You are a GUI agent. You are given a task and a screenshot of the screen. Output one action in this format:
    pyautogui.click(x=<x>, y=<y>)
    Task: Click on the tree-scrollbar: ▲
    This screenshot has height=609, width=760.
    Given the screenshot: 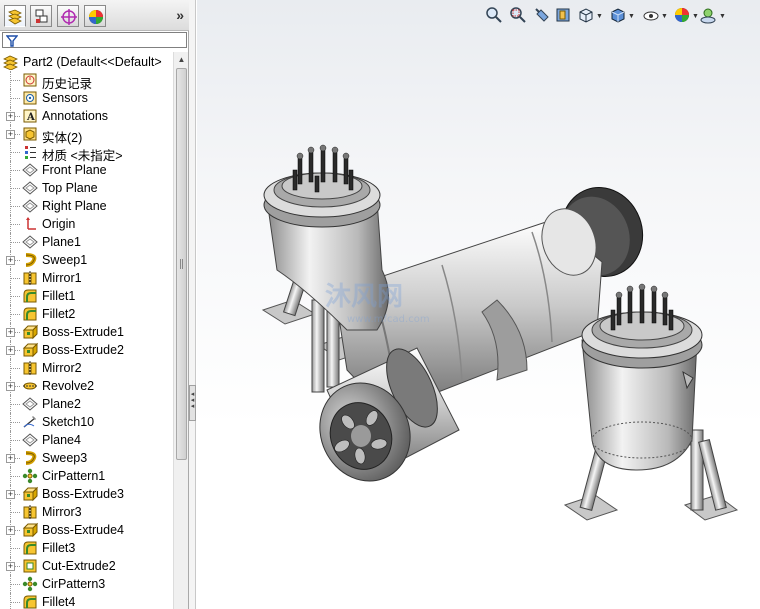 What is the action you would take?
    pyautogui.click(x=180, y=330)
    